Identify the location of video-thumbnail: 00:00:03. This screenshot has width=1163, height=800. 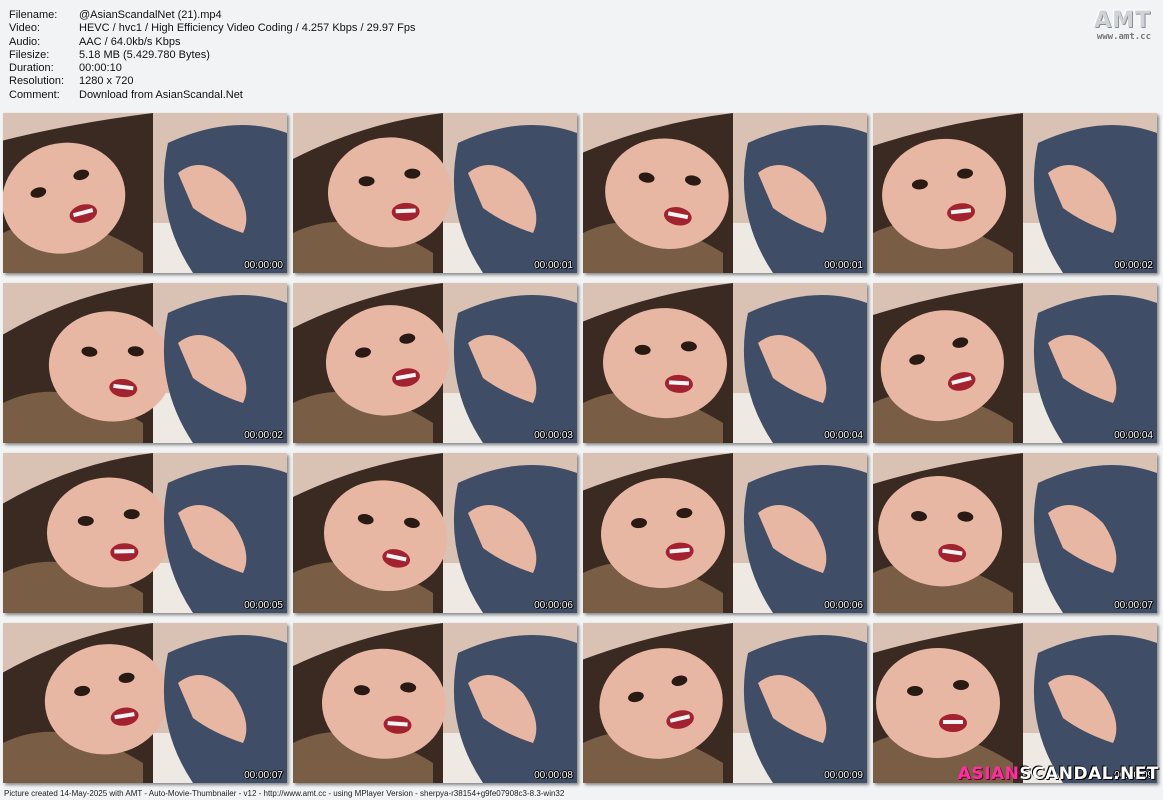
(435, 363).